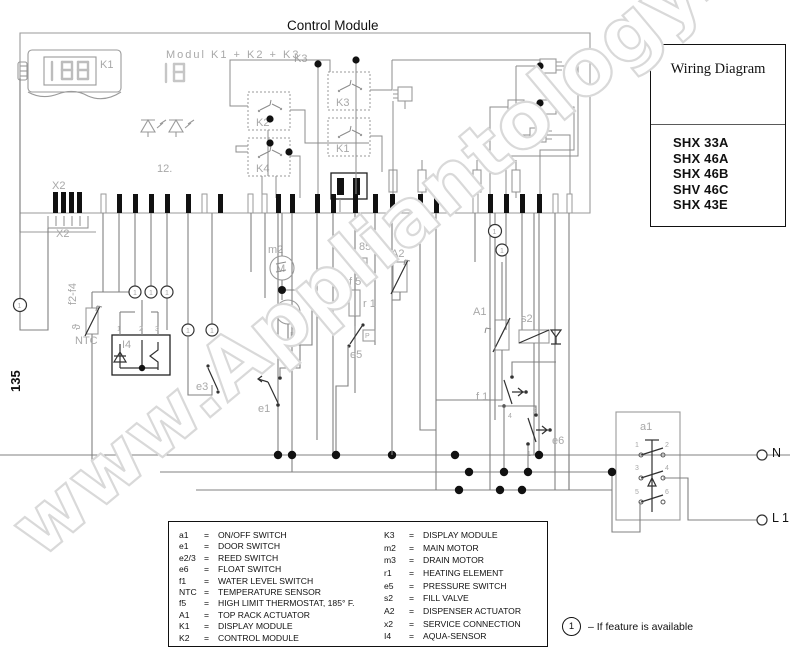 The width and height of the screenshot is (800, 664). Describe the element at coordinates (641, 626) in the screenshot. I see `footnote-text: – If feature is available` at that location.